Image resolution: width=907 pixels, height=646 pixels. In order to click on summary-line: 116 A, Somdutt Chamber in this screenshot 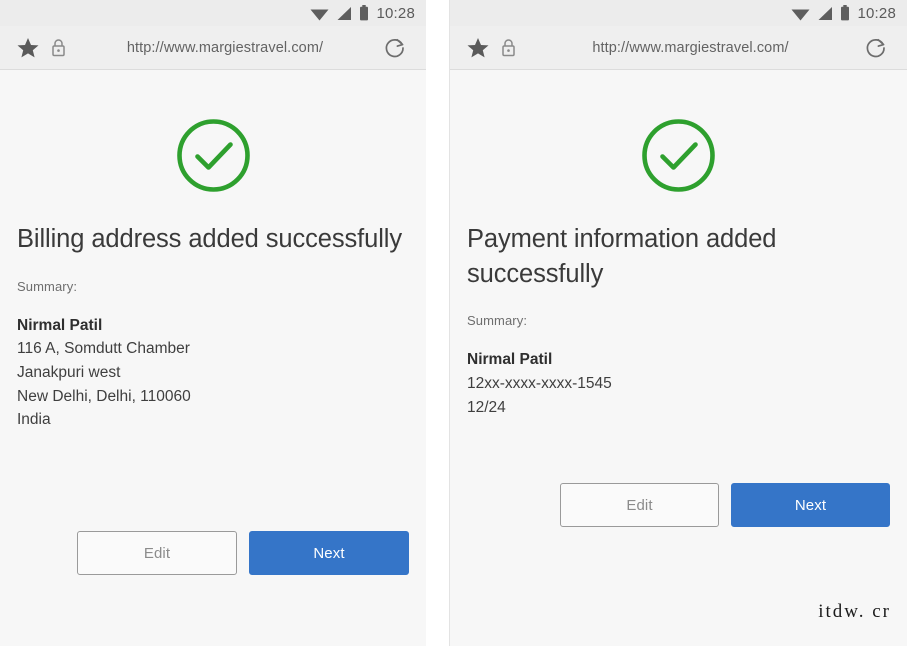, I will do `click(103, 349)`.